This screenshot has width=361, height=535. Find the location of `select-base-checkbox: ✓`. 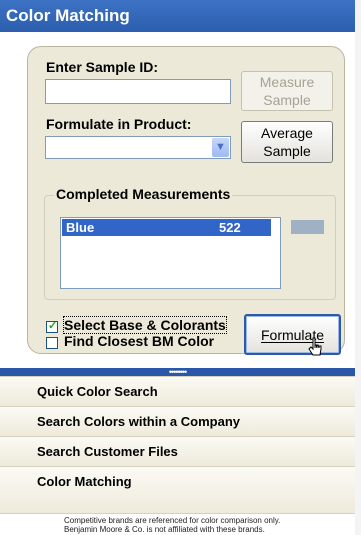

select-base-checkbox: ✓ is located at coordinates (52, 326).